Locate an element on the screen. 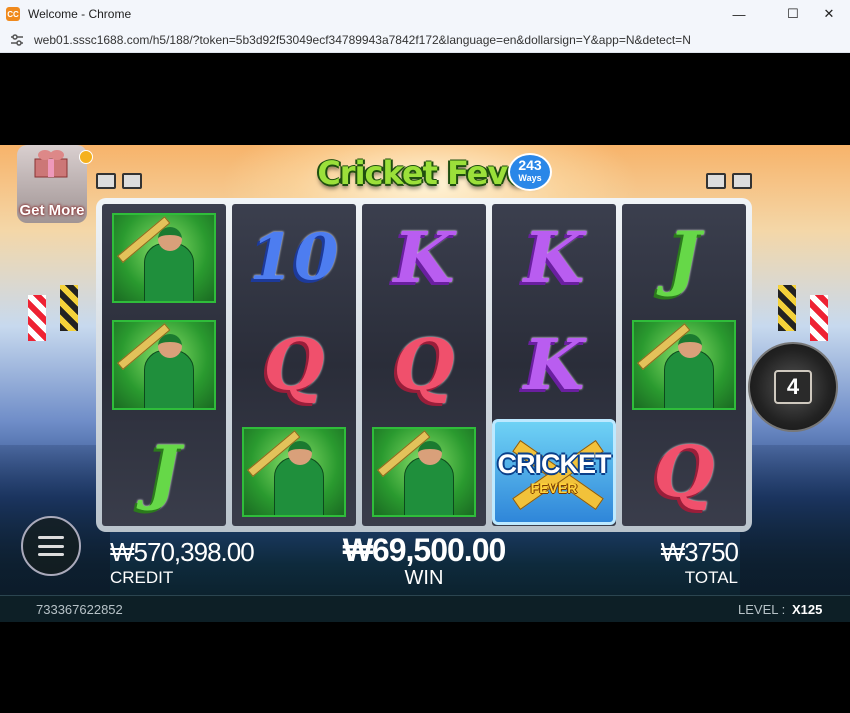  reel-5: JQ is located at coordinates (684, 365).